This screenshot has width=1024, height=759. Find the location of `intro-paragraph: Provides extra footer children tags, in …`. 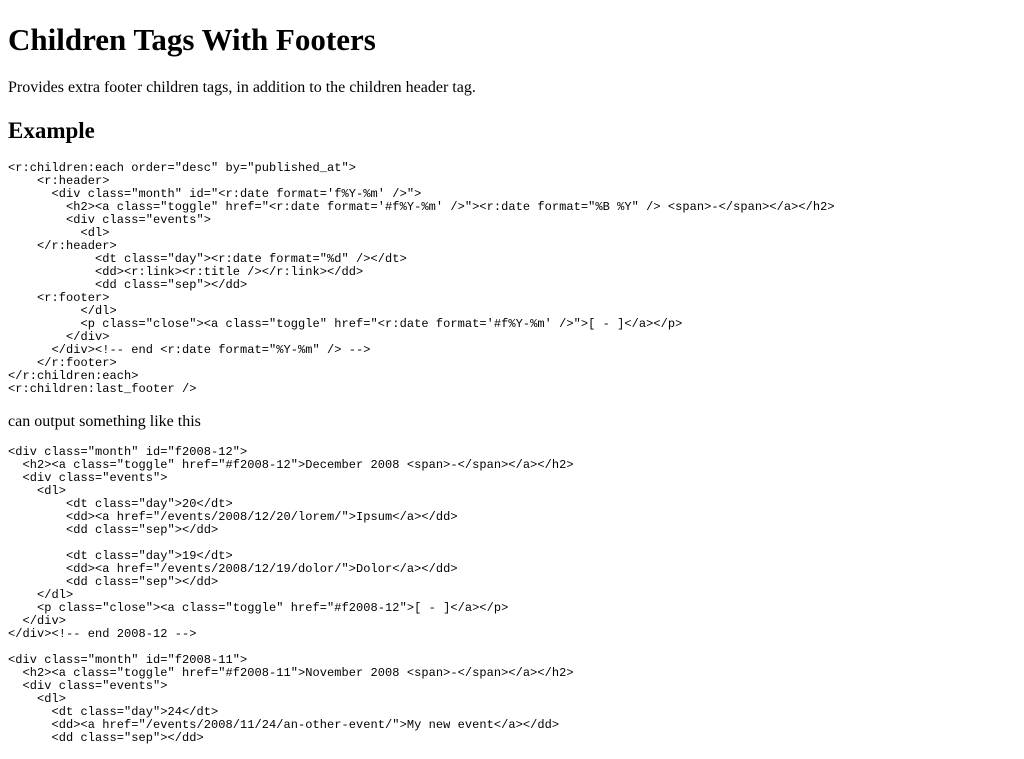

intro-paragraph: Provides extra footer children tags, in … is located at coordinates (242, 87).